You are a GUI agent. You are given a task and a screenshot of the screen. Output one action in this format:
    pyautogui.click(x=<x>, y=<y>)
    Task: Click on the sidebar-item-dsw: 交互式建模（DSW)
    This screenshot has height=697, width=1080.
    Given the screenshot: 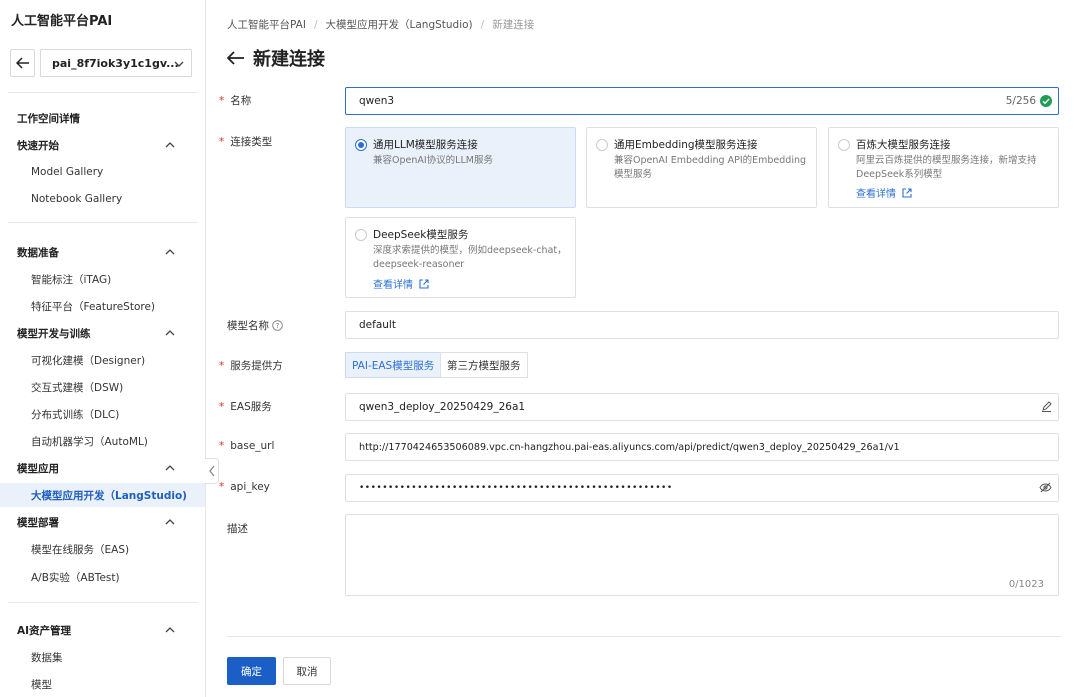 What is the action you would take?
    pyautogui.click(x=102, y=387)
    